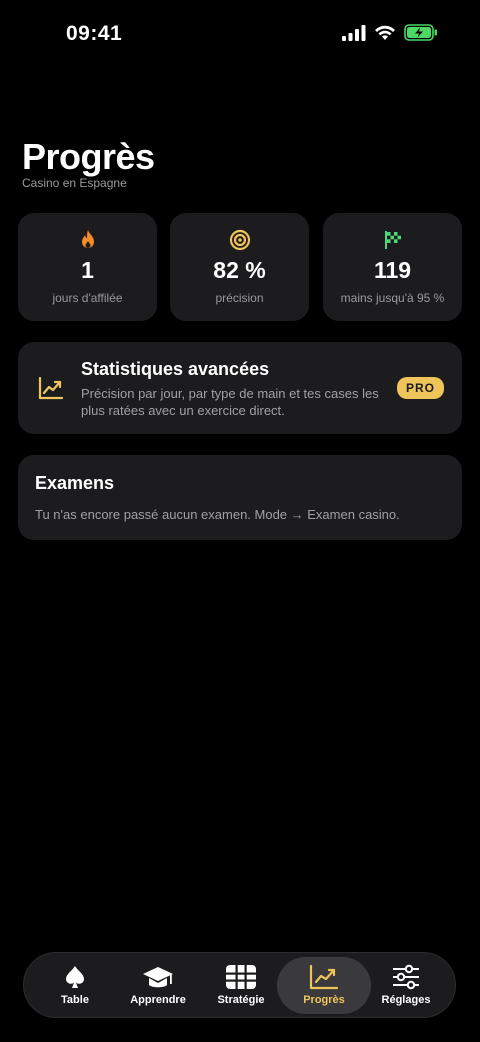  I want to click on status-bar: 09:41, so click(240, 35).